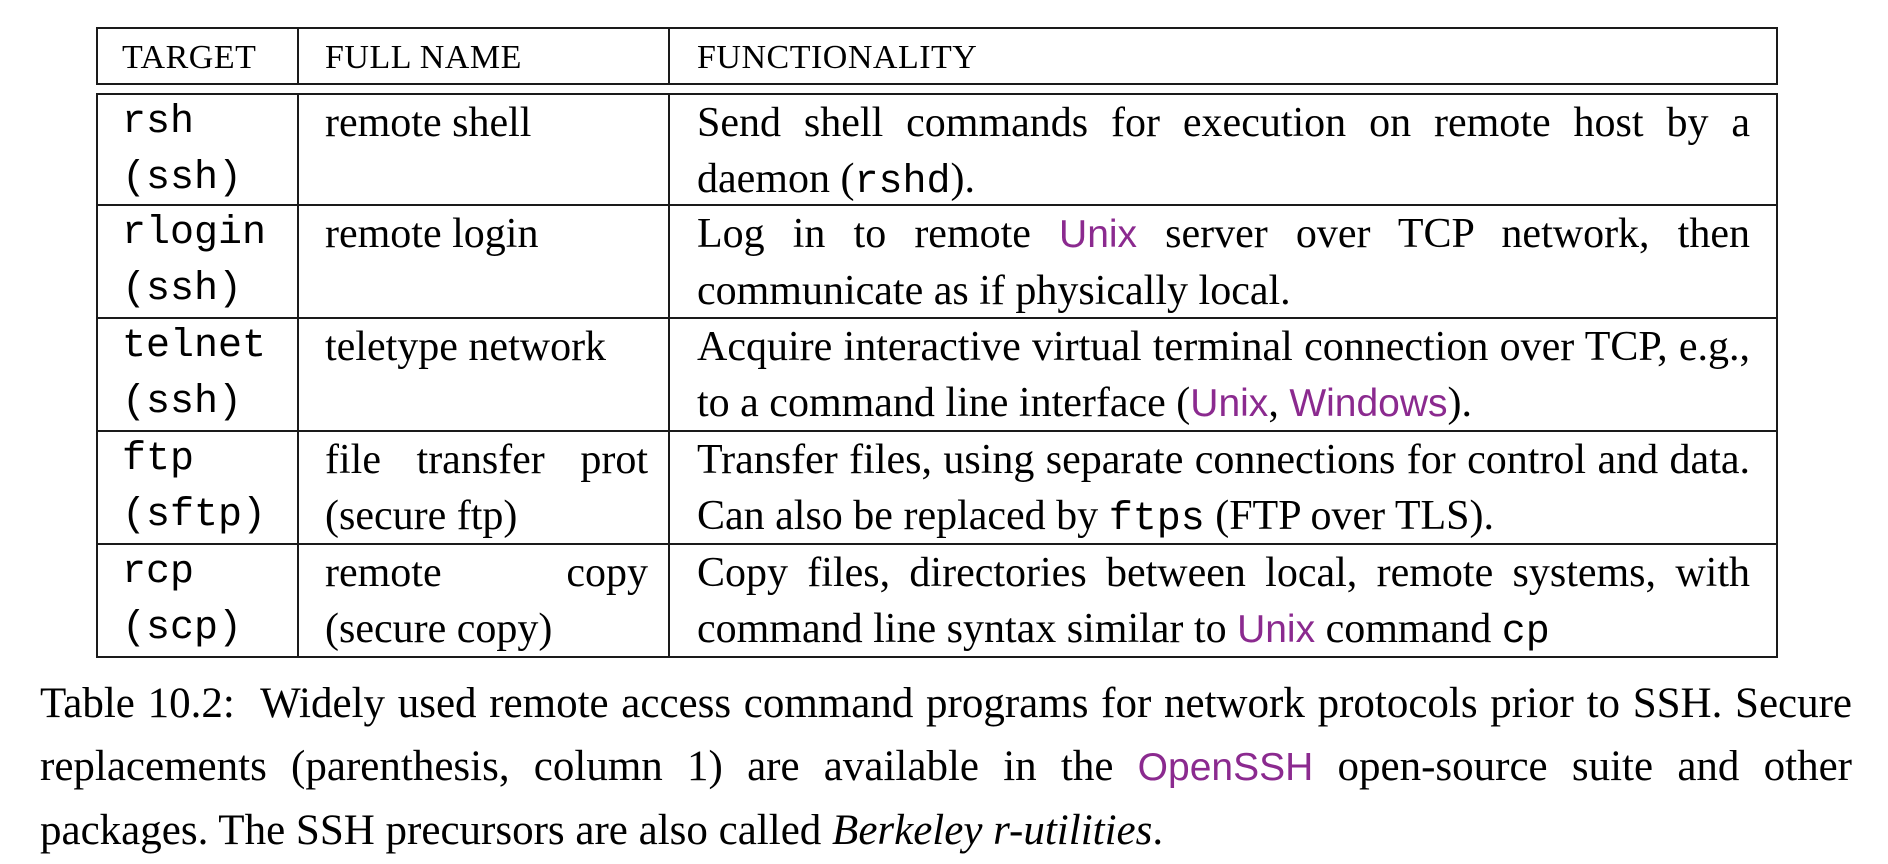 This screenshot has width=1888, height=864. I want to click on header-separator, so click(937, 89).